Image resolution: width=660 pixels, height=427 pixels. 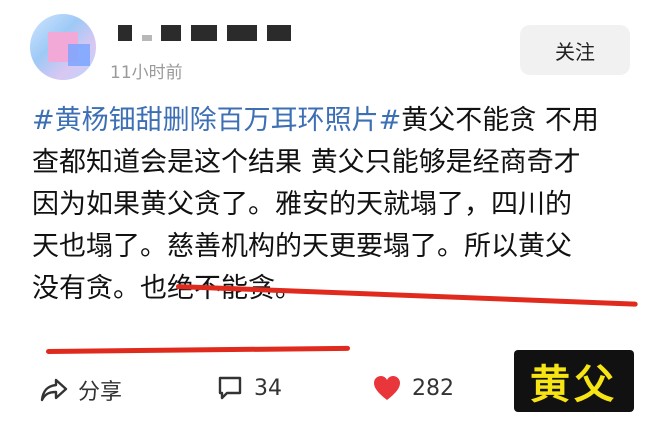 What do you see at coordinates (268, 388) in the screenshot?
I see `comment-count: 34` at bounding box center [268, 388].